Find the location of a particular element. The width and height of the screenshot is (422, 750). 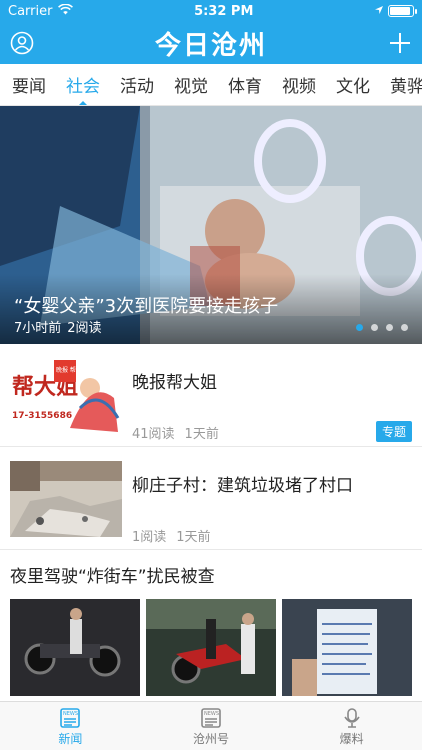

app-title: 今日沧州 is located at coordinates (210, 45).